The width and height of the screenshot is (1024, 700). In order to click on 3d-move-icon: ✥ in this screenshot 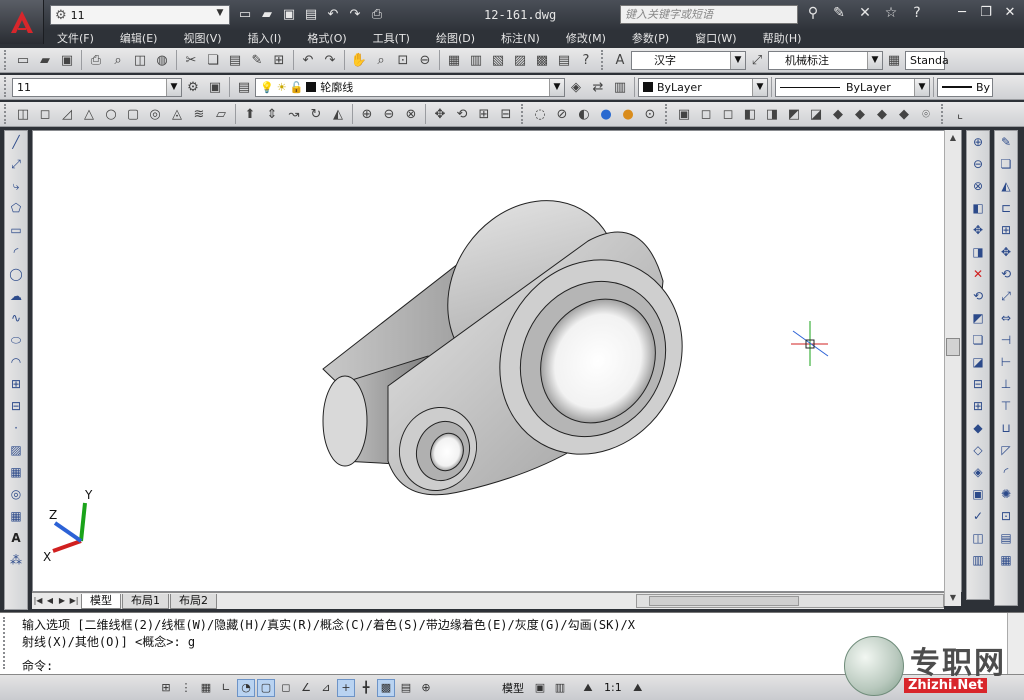, I will do `click(440, 114)`.